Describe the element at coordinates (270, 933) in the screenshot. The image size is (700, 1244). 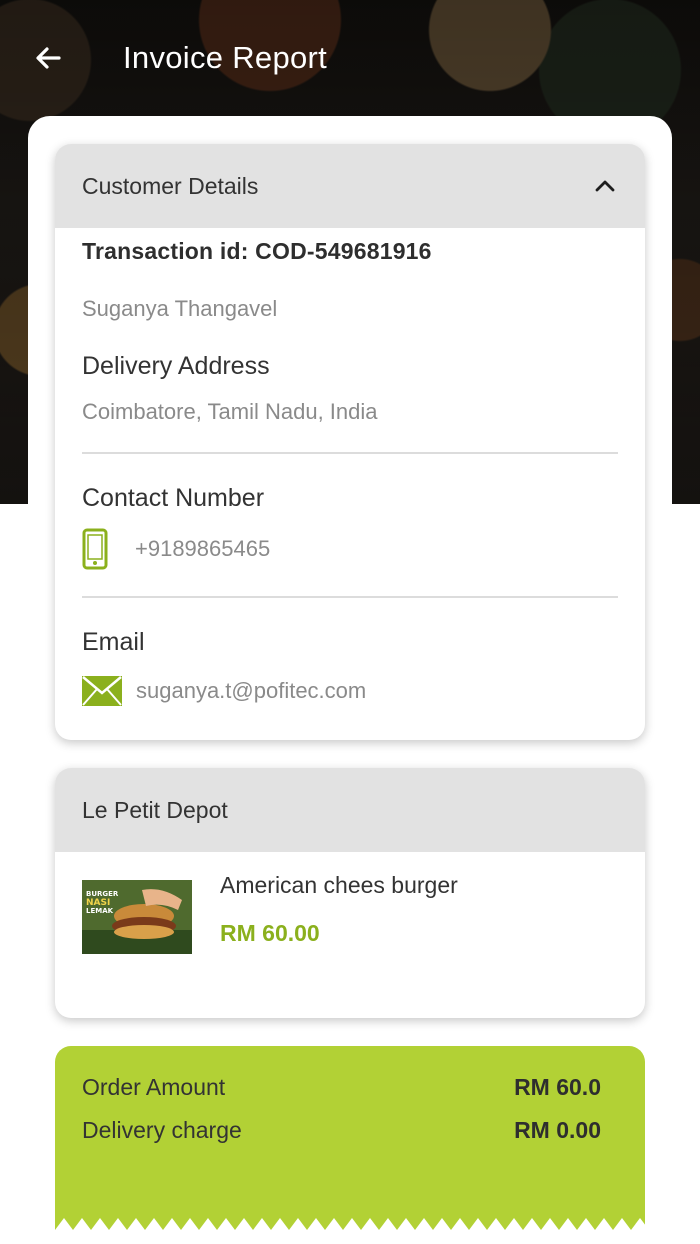
I see `item-price: RM 60.00` at that location.